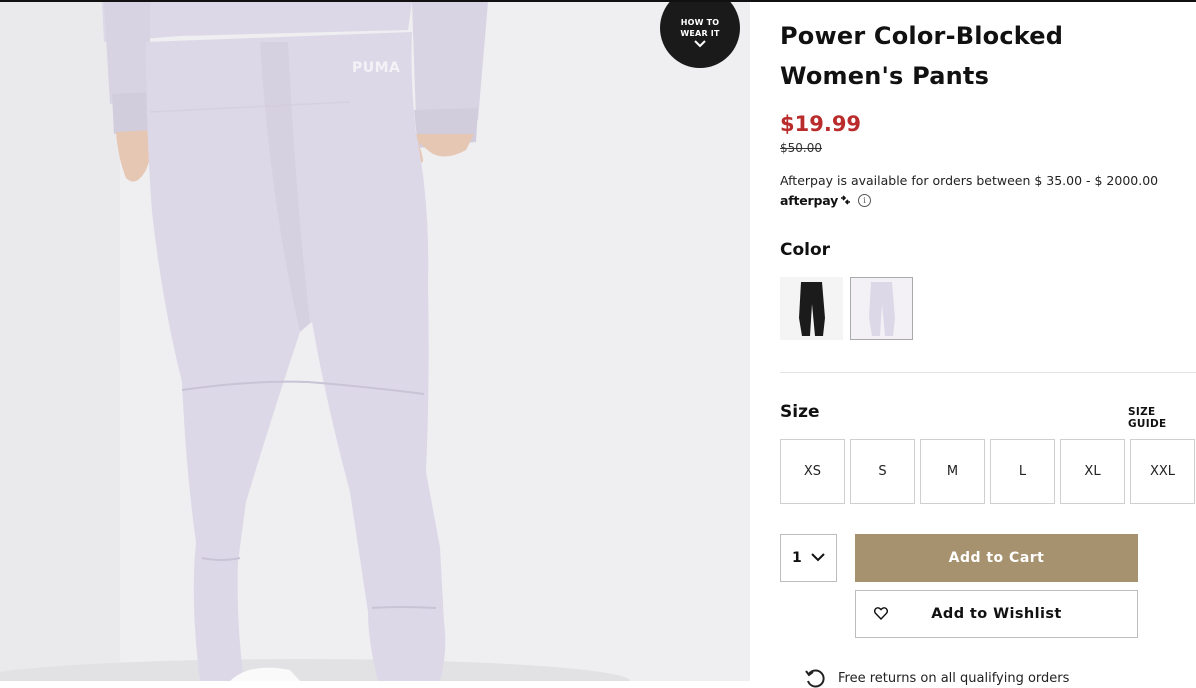  What do you see at coordinates (1162, 418) in the screenshot?
I see `size-guide-link: SIZE GUIDE` at bounding box center [1162, 418].